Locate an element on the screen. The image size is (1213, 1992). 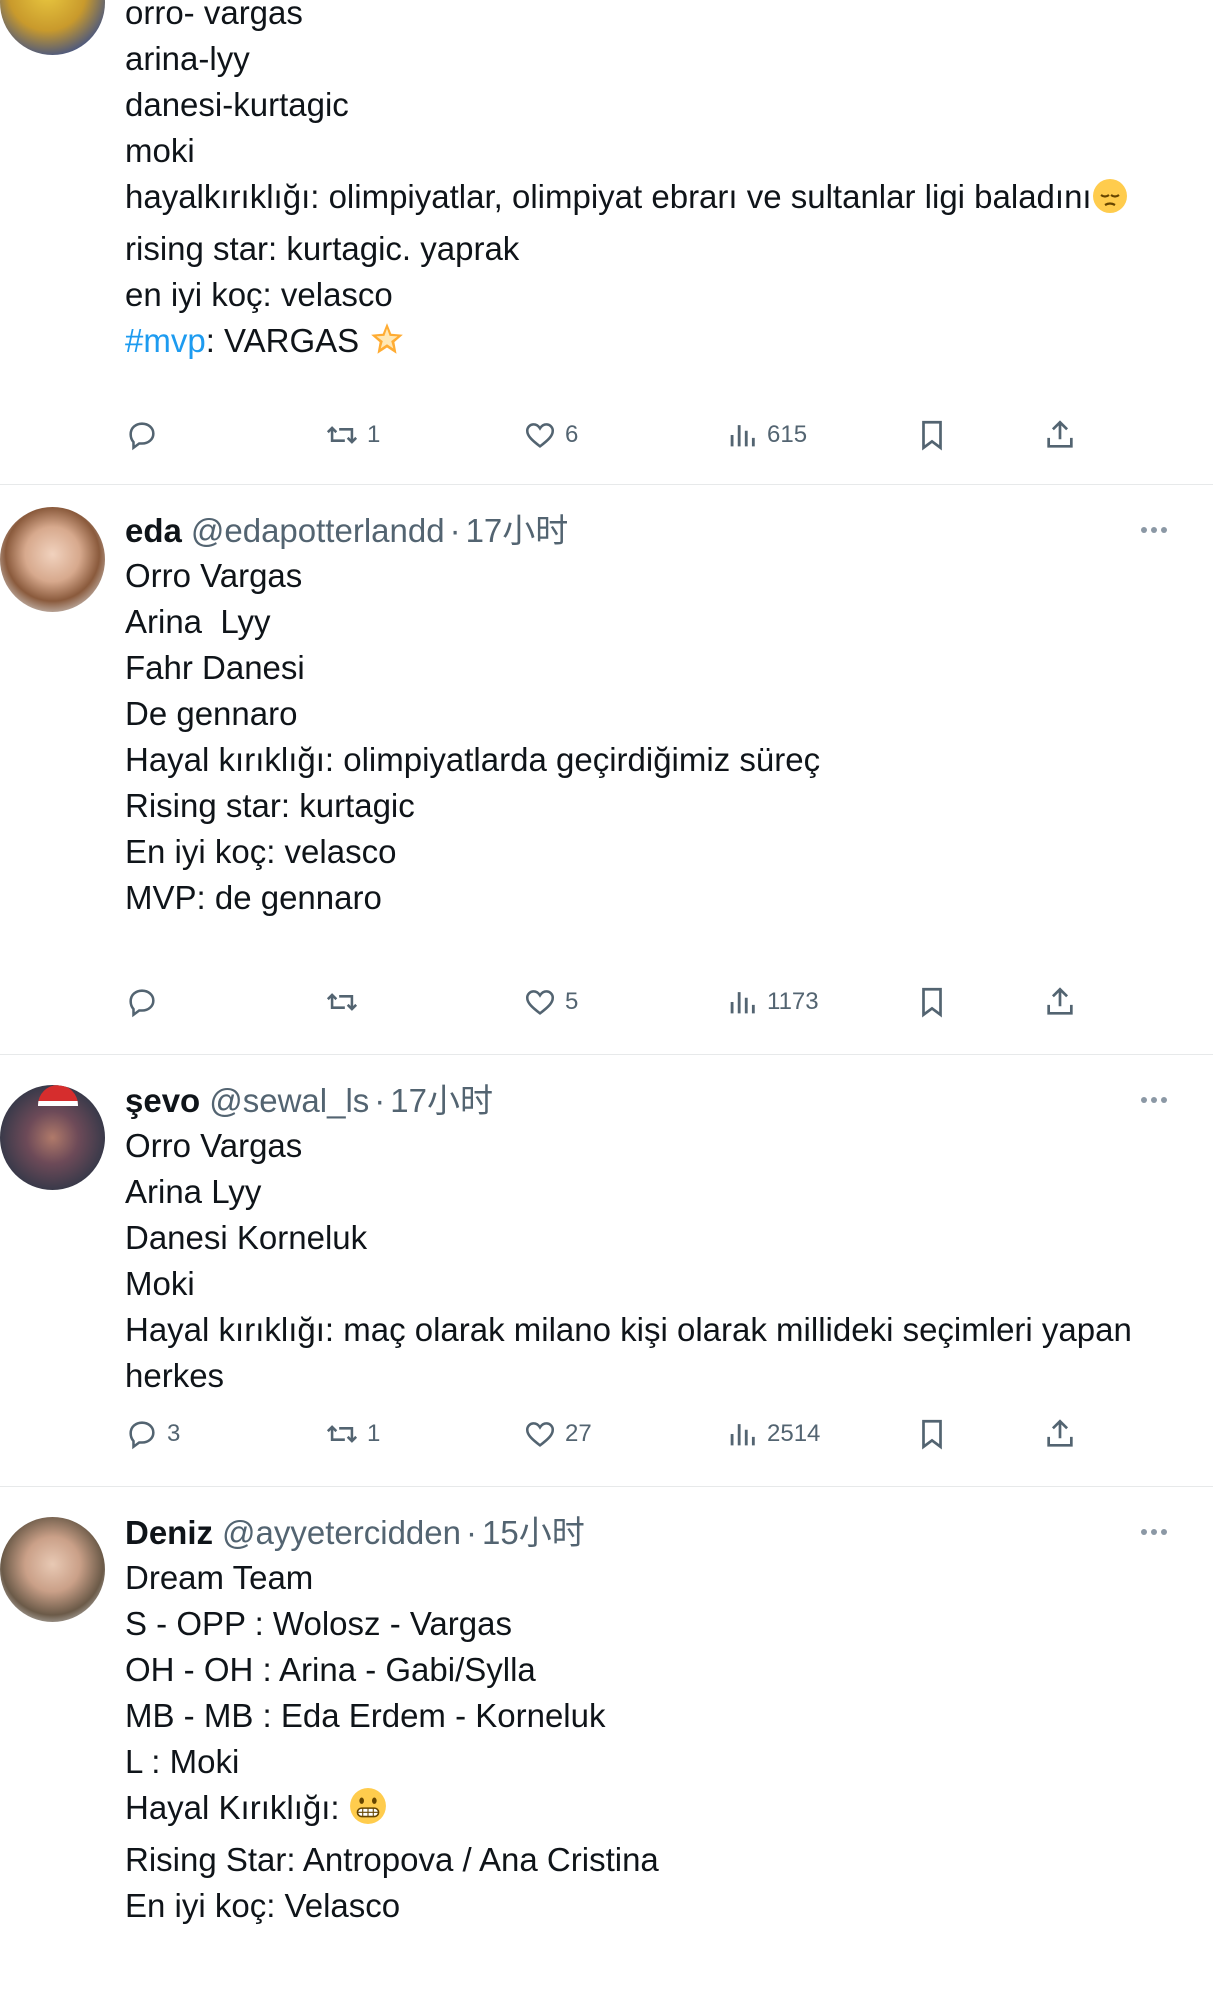
tweet-line: rising star: kurtagic. yaprak is located at coordinates (322, 248).